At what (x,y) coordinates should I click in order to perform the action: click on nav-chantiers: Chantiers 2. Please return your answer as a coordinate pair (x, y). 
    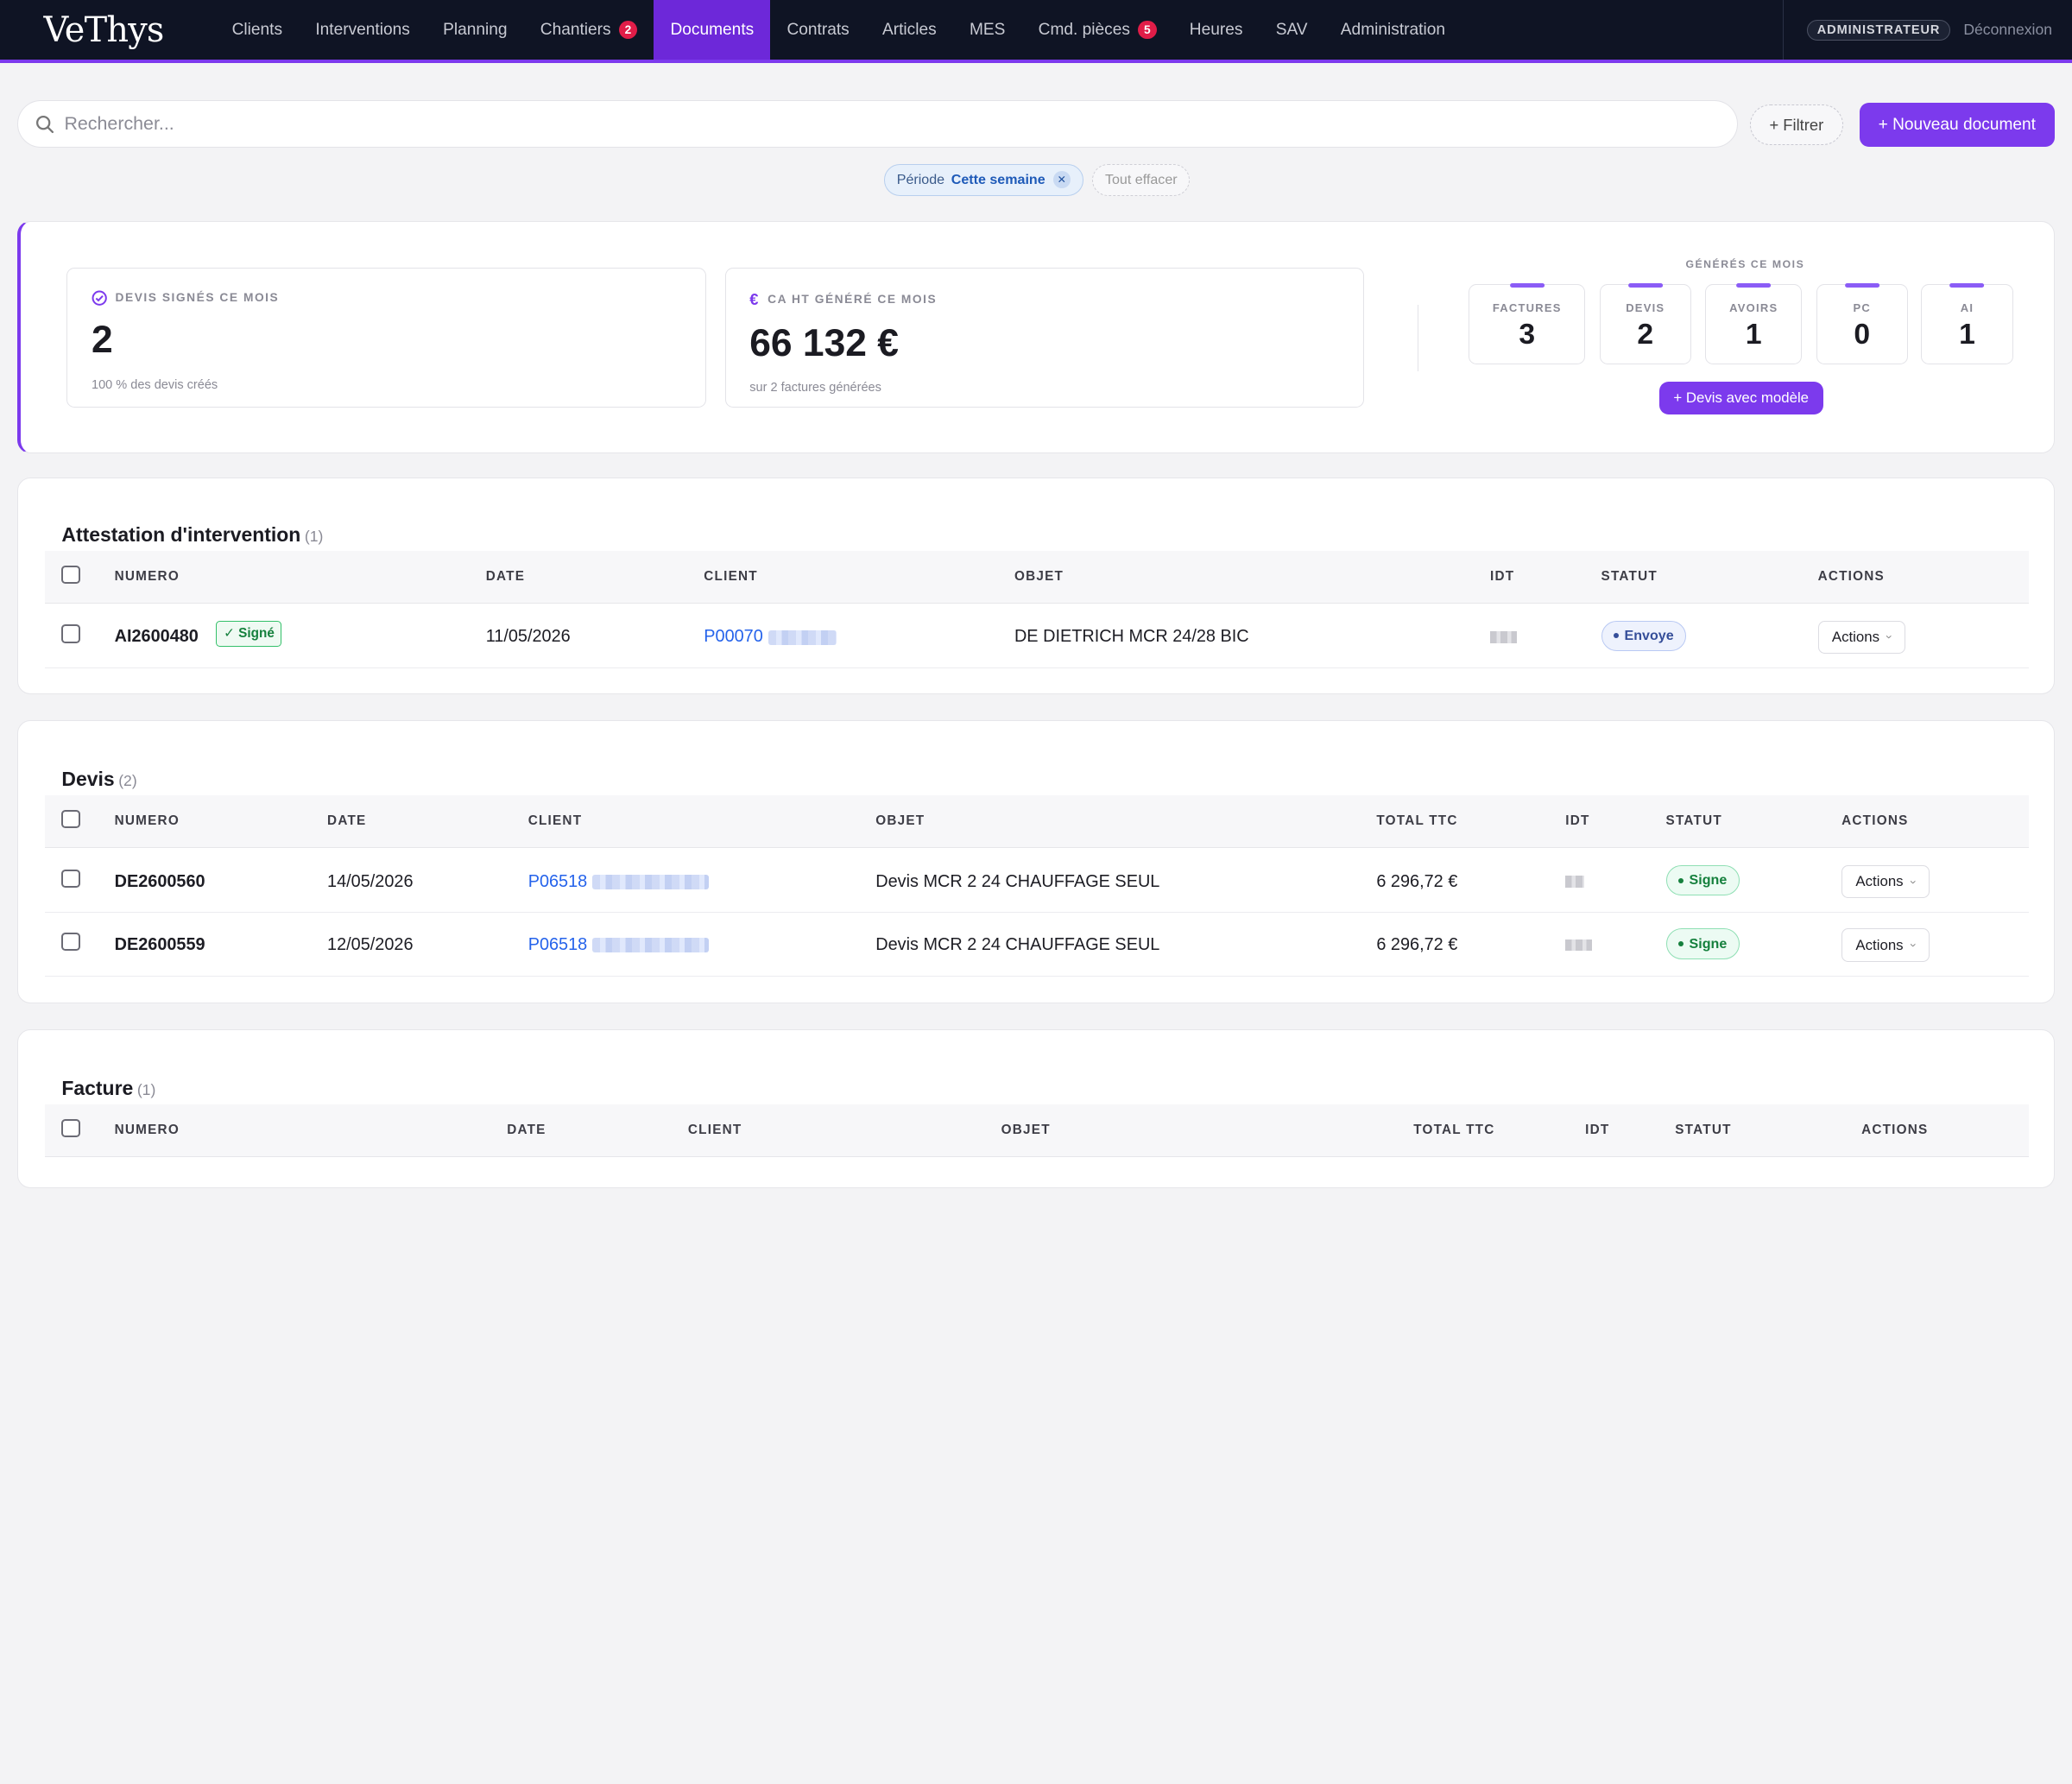
    Looking at the image, I should click on (589, 30).